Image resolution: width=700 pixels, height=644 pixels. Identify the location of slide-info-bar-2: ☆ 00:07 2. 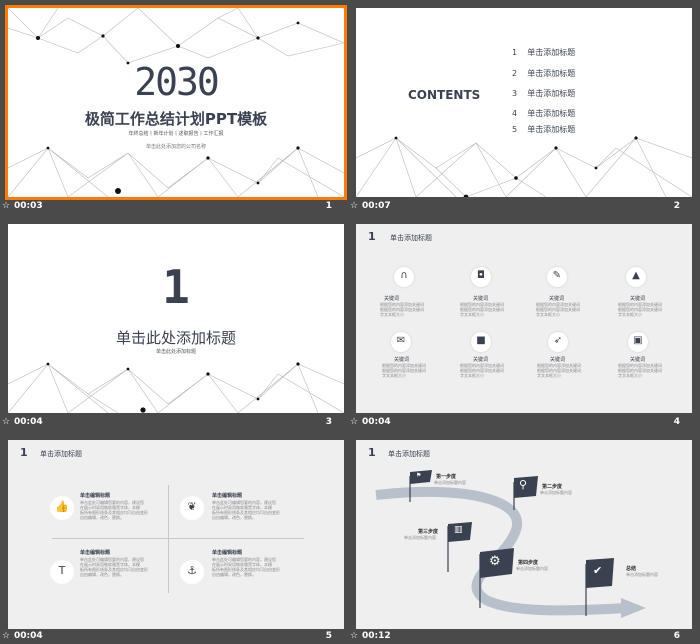
(516, 207).